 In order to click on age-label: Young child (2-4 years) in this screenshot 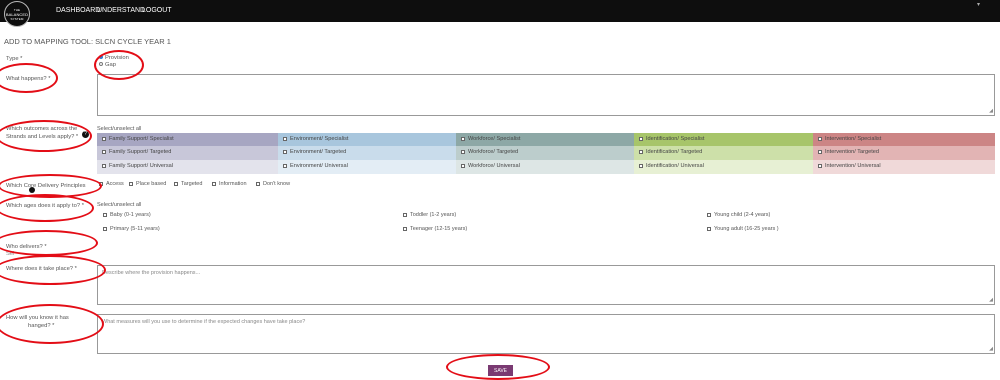, I will do `click(742, 215)`.